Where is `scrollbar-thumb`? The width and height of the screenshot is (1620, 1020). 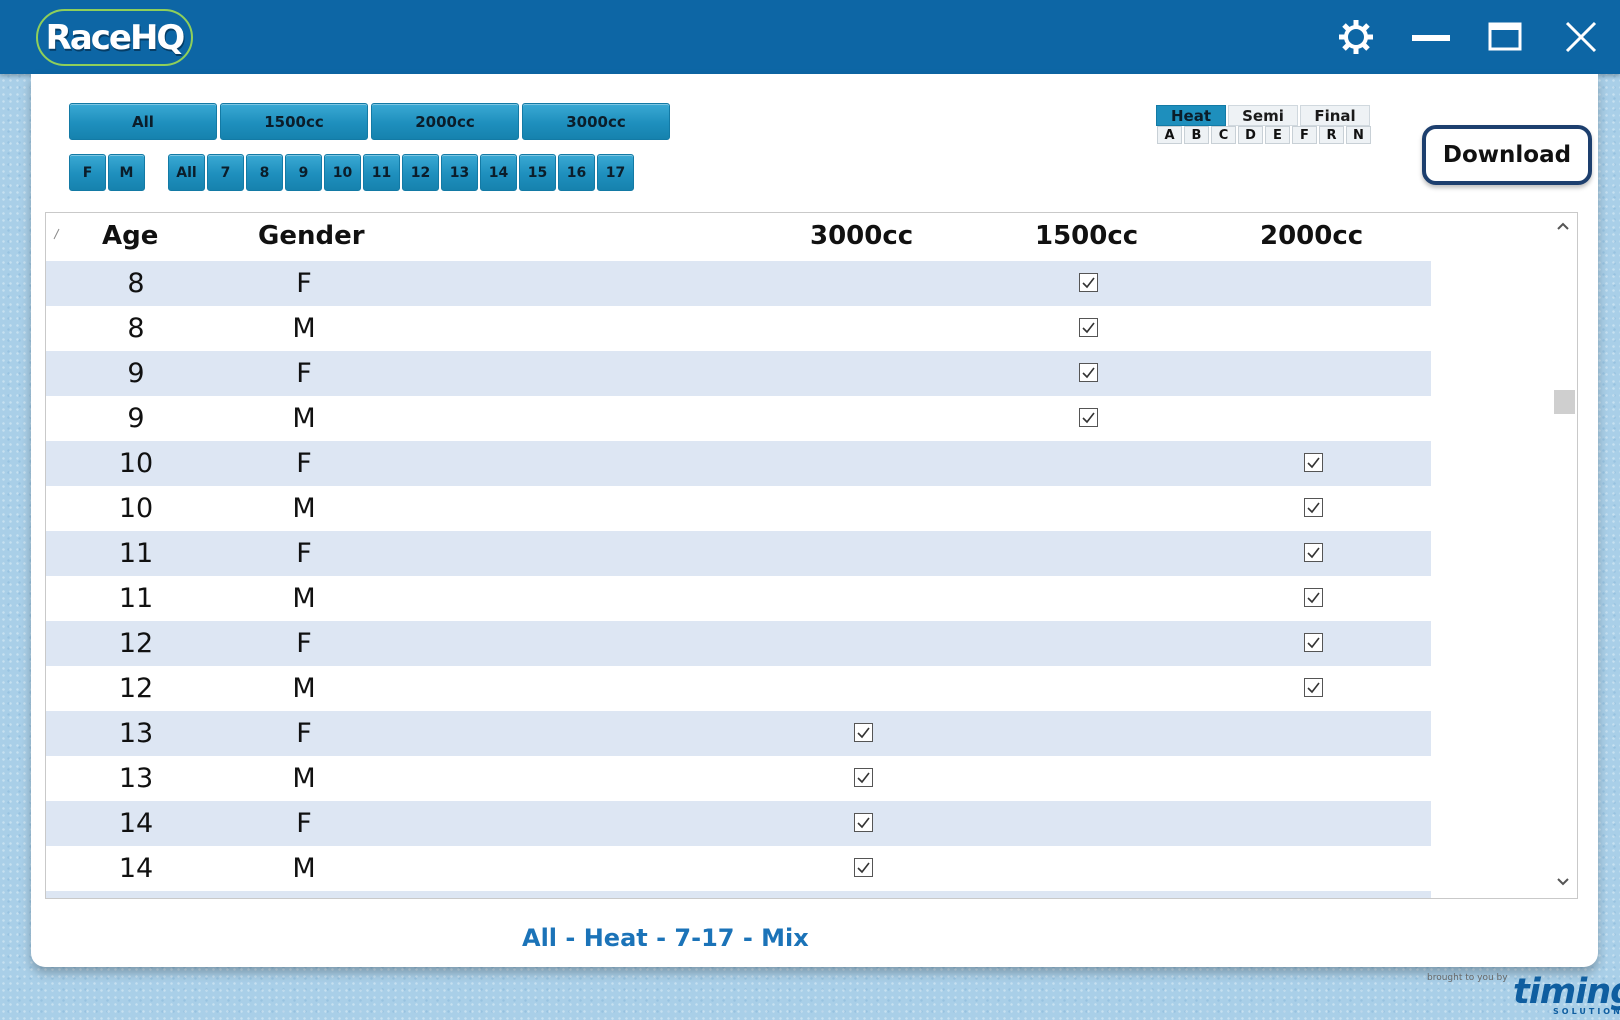 scrollbar-thumb is located at coordinates (1564, 402).